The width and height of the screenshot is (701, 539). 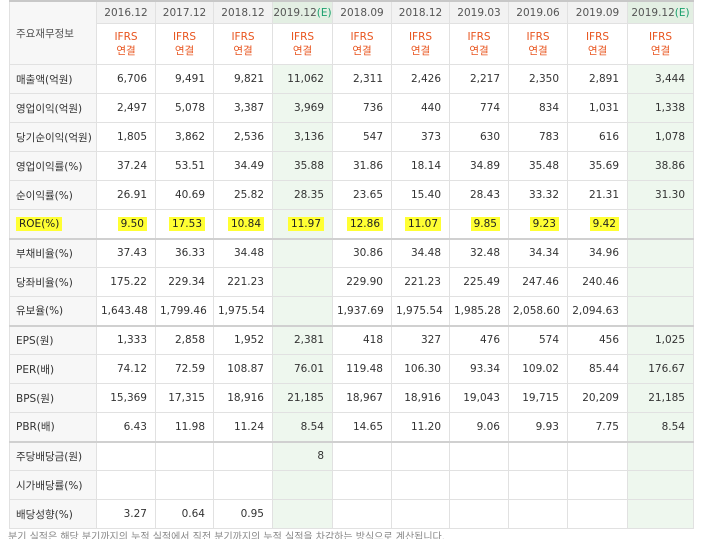 I want to click on cell-value: 774, so click(x=489, y=108).